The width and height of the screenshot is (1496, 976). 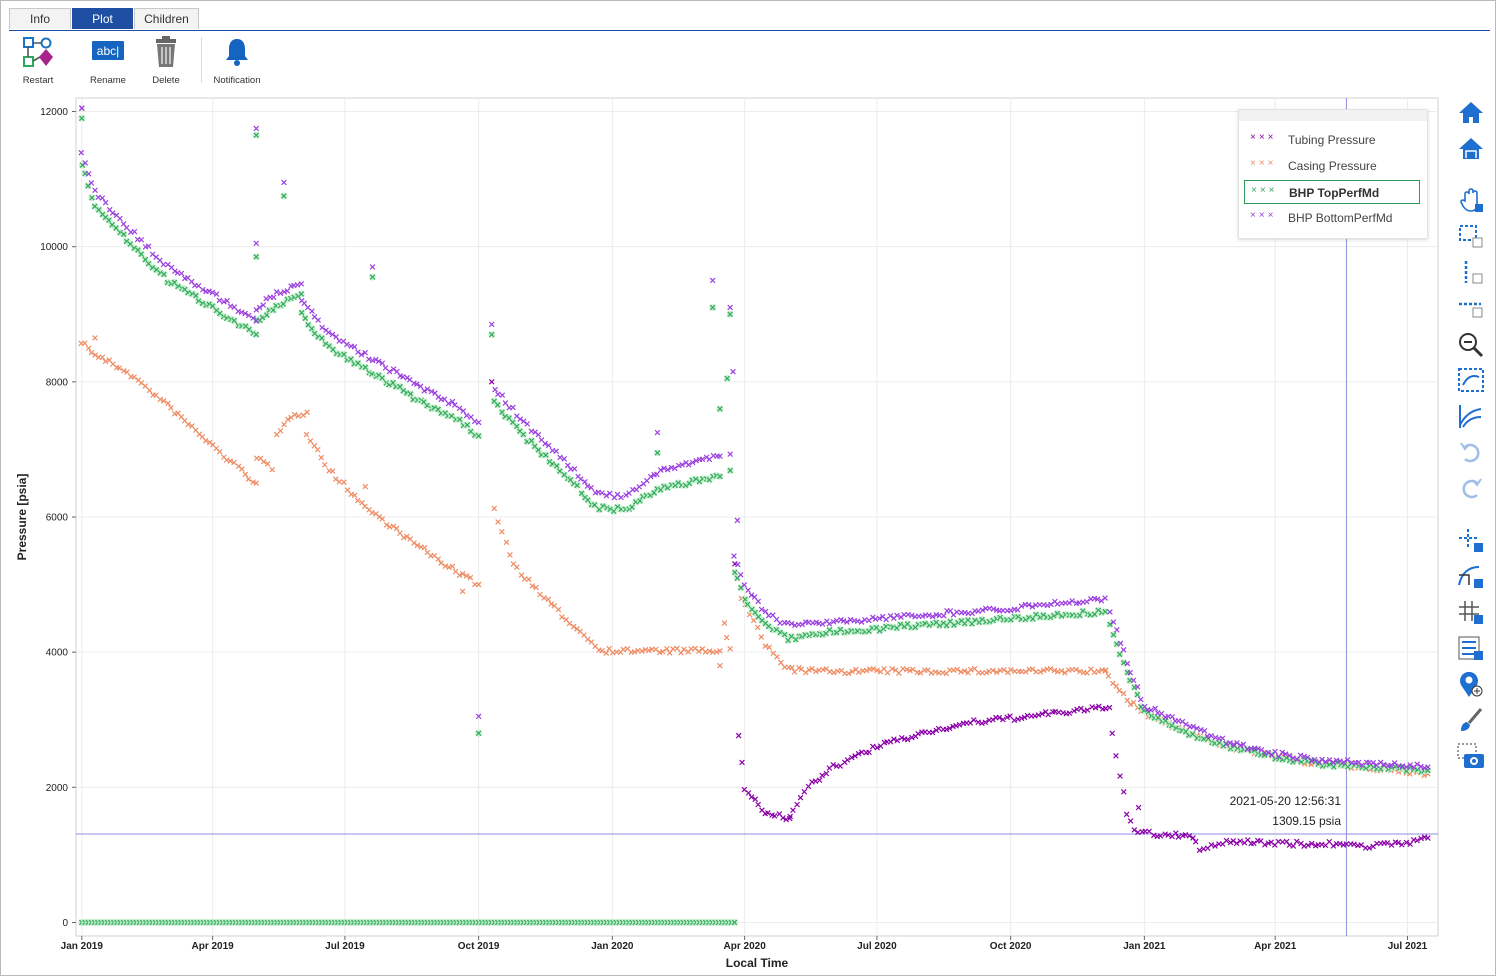 What do you see at coordinates (345, 946) in the screenshot?
I see `x-tick-label: Jul 2019` at bounding box center [345, 946].